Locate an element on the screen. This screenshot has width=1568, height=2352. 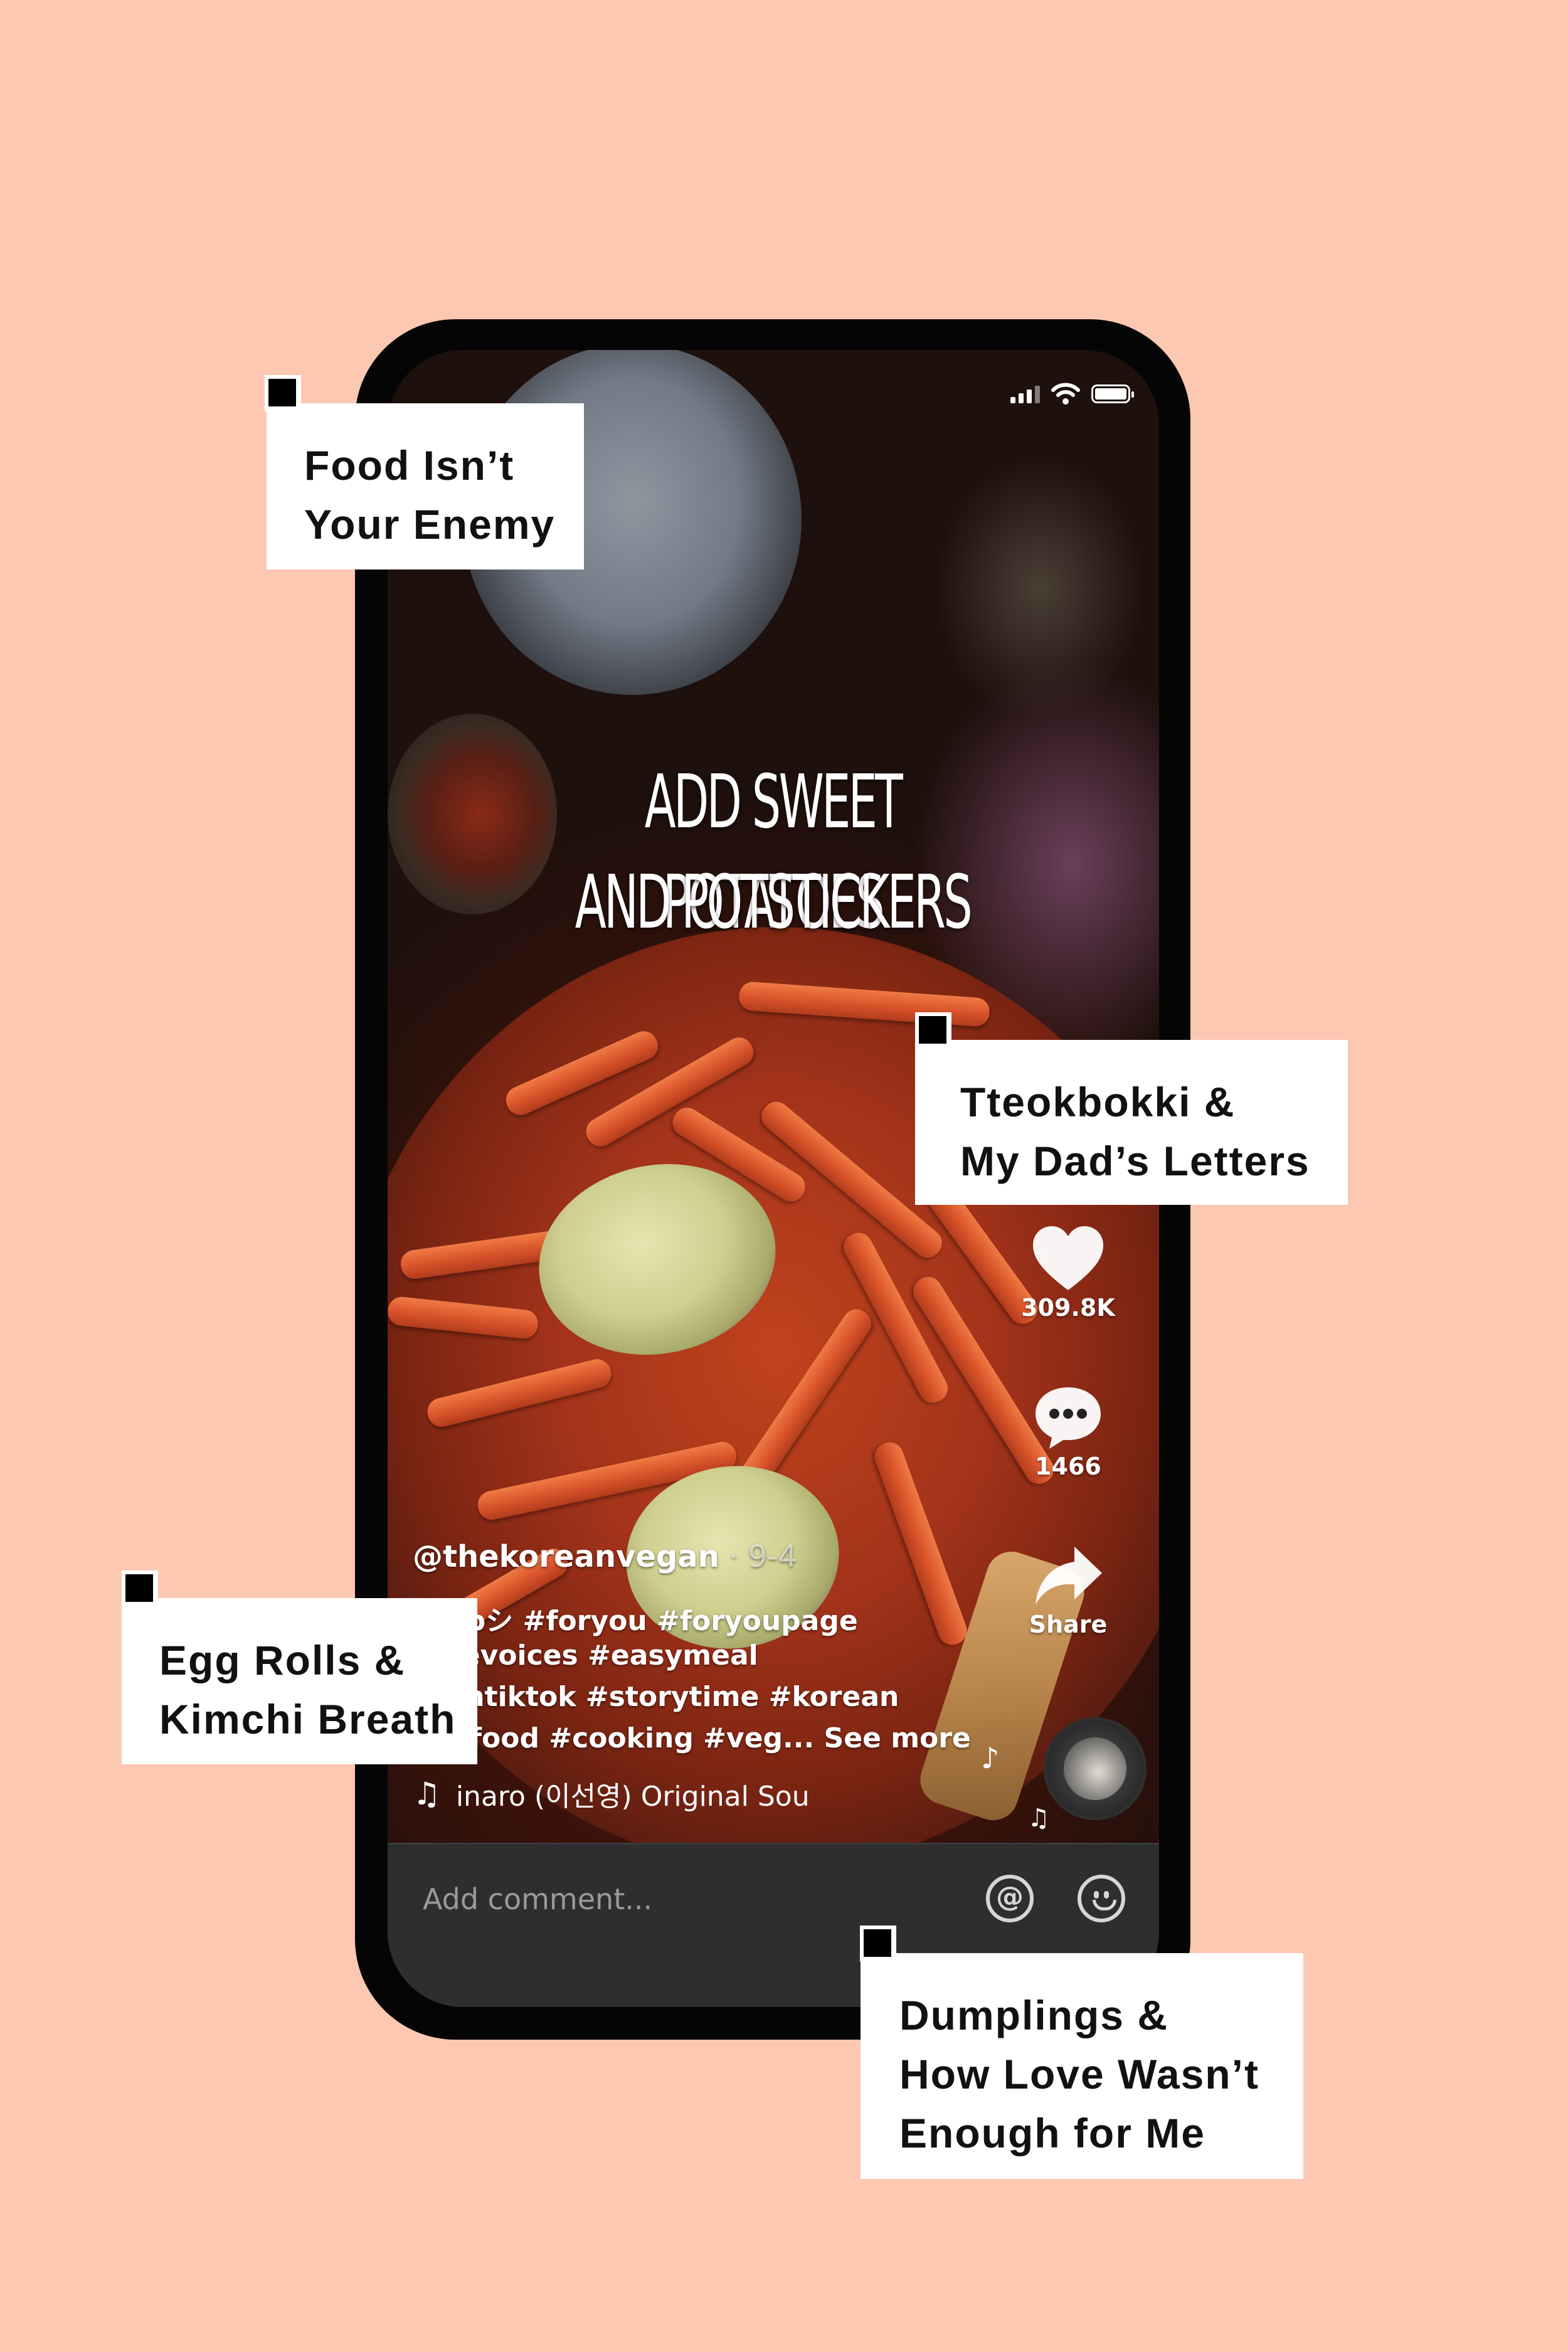
label-card-tteokbokki: Tteokbokki & My Dad’s Letters is located at coordinates (1131, 1122).